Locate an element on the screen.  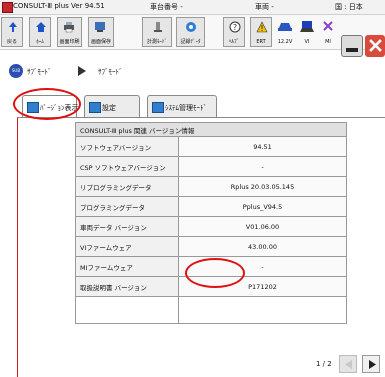
pagination: 1 / 2 is located at coordinates (350, 364).